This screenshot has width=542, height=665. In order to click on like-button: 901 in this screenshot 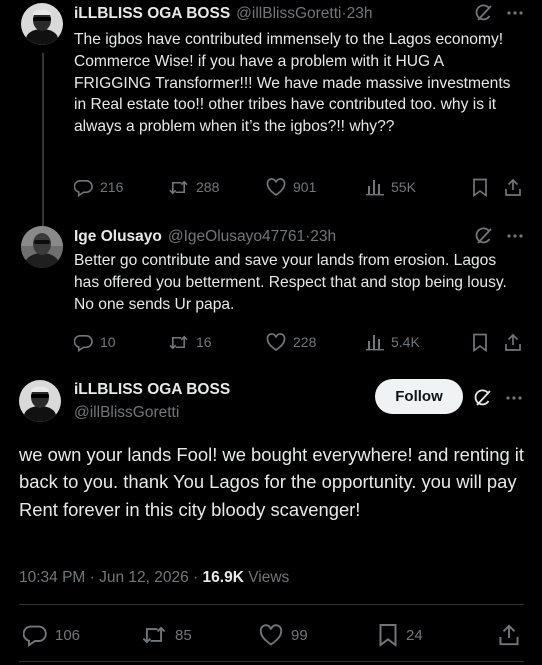, I will do `click(316, 187)`.